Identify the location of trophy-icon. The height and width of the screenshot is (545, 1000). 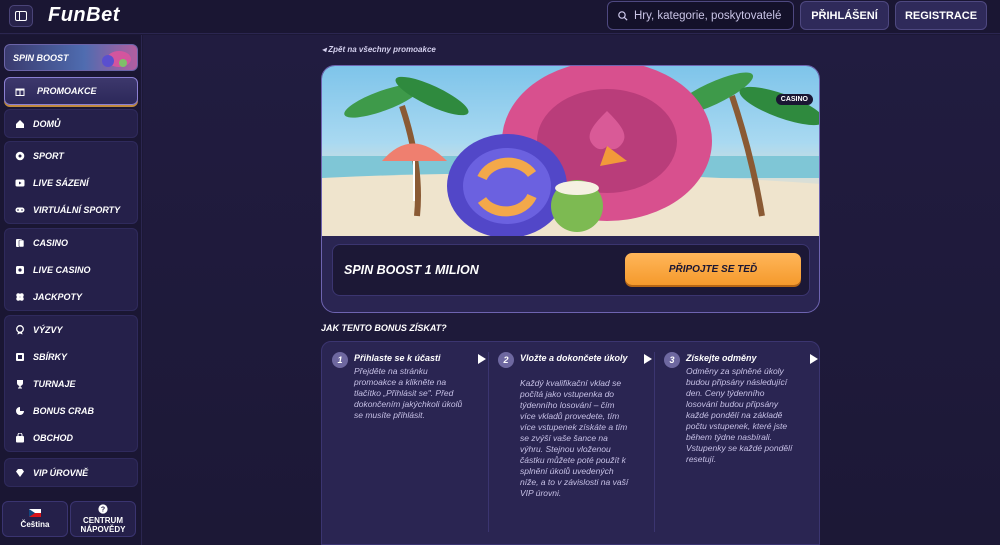
(20, 384).